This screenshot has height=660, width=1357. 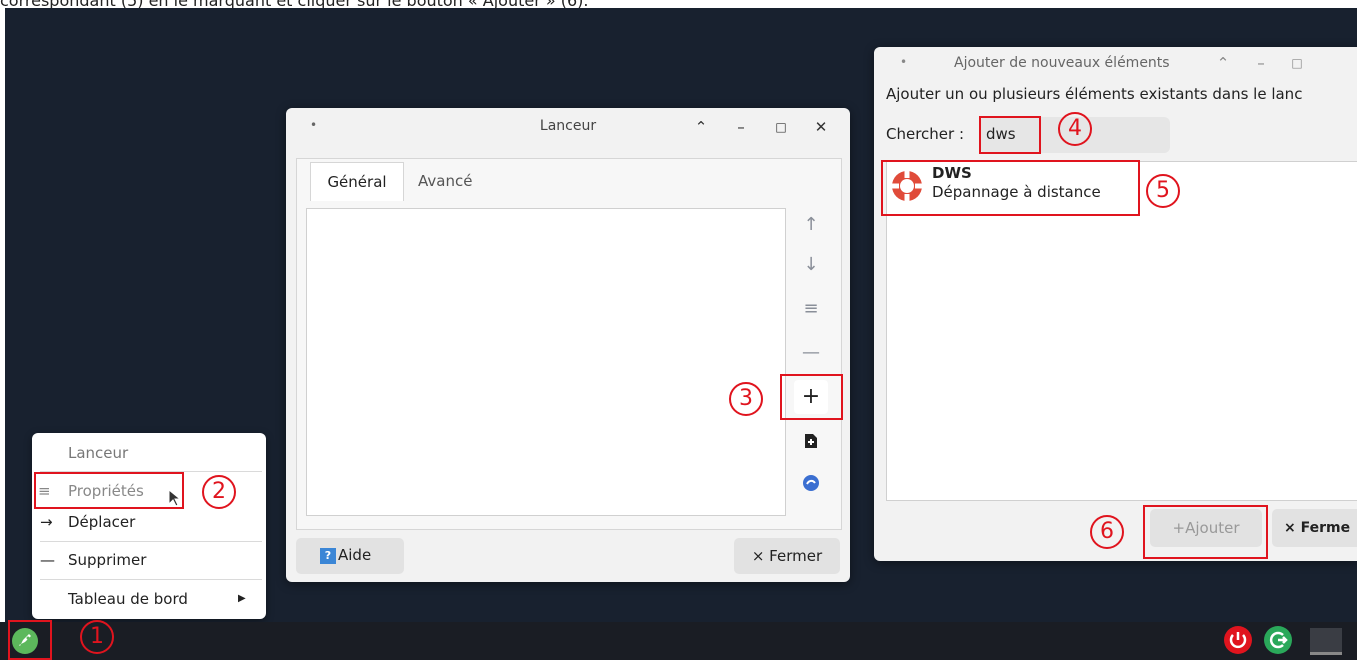 I want to click on close-button: × Ferme, so click(x=1314, y=528).